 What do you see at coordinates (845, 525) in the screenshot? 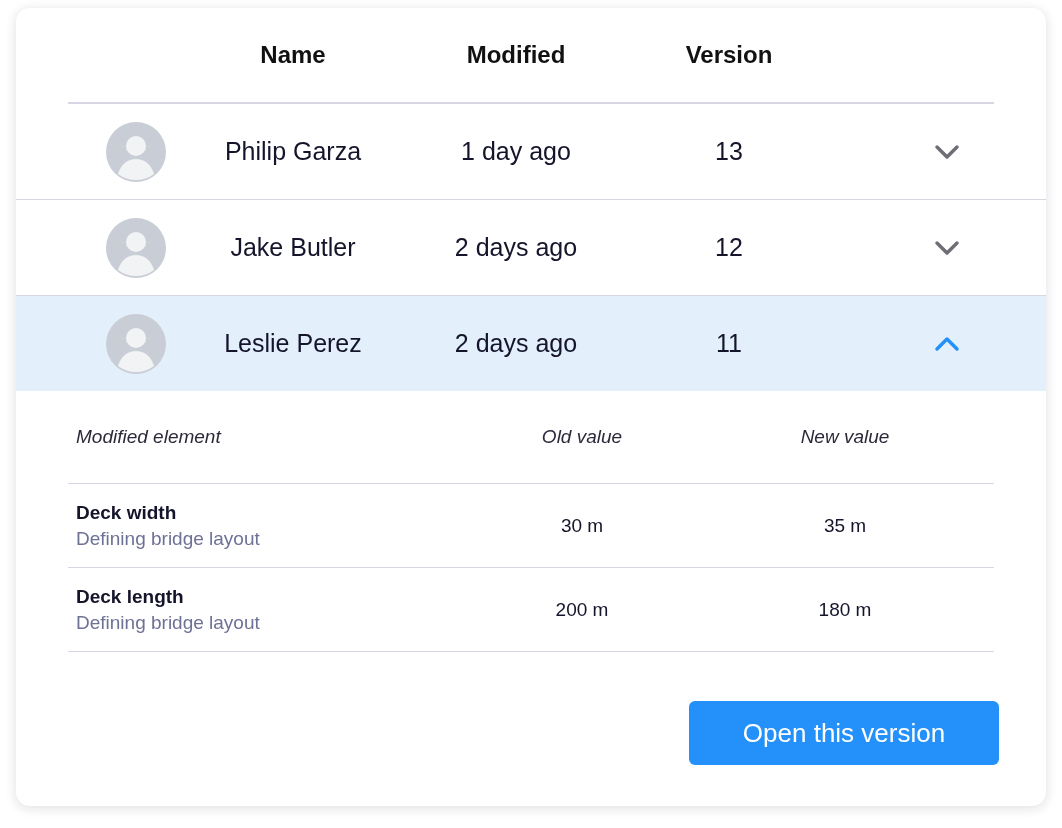
I see `new-value: 35 m` at bounding box center [845, 525].